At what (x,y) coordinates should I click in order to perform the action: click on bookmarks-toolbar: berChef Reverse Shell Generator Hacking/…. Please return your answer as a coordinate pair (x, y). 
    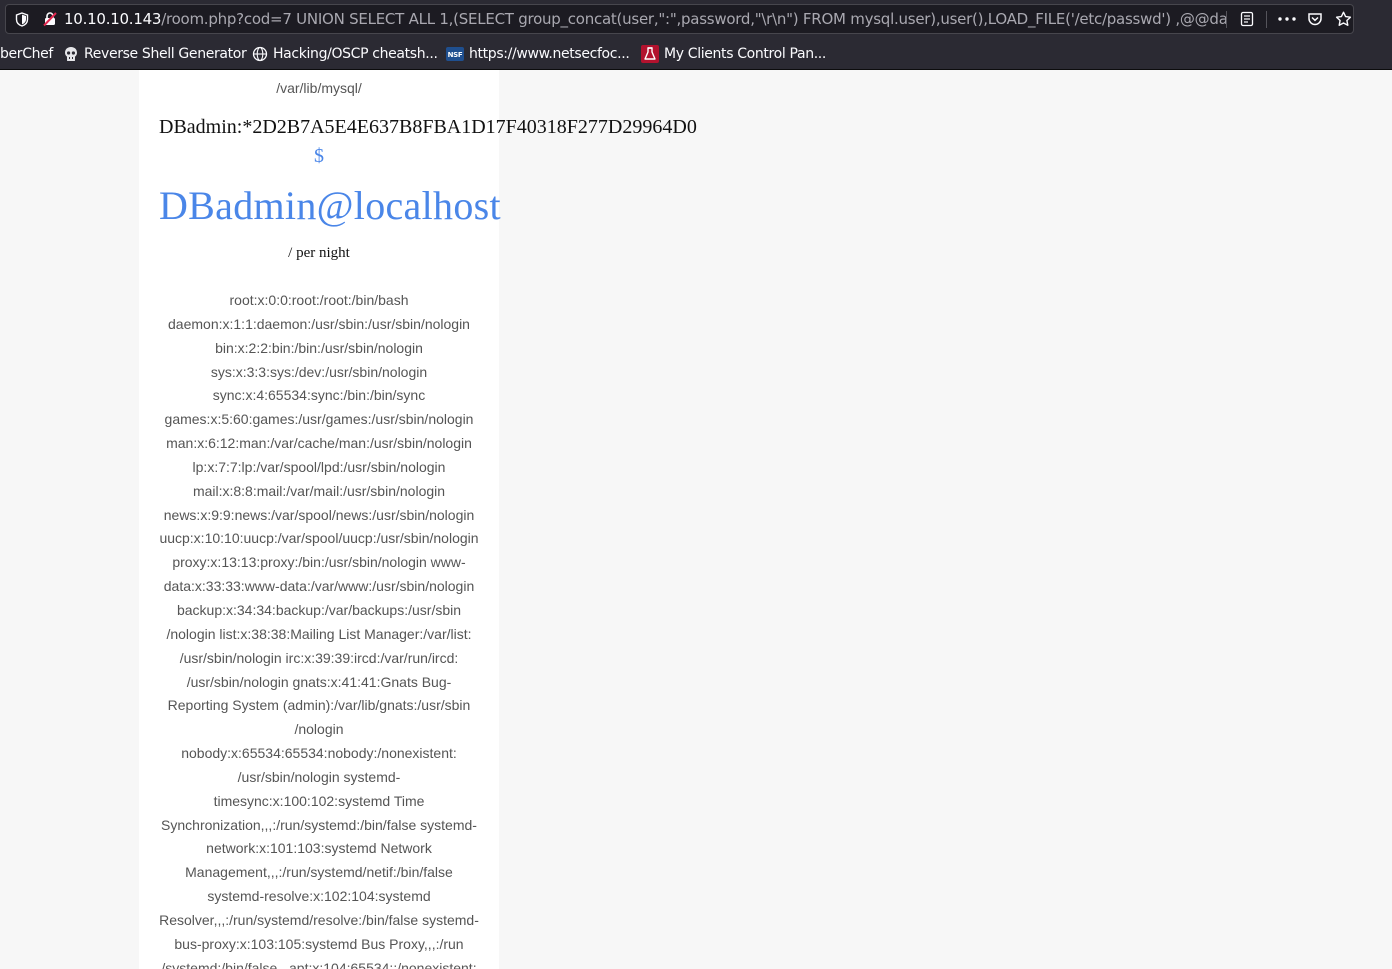
    Looking at the image, I should click on (696, 54).